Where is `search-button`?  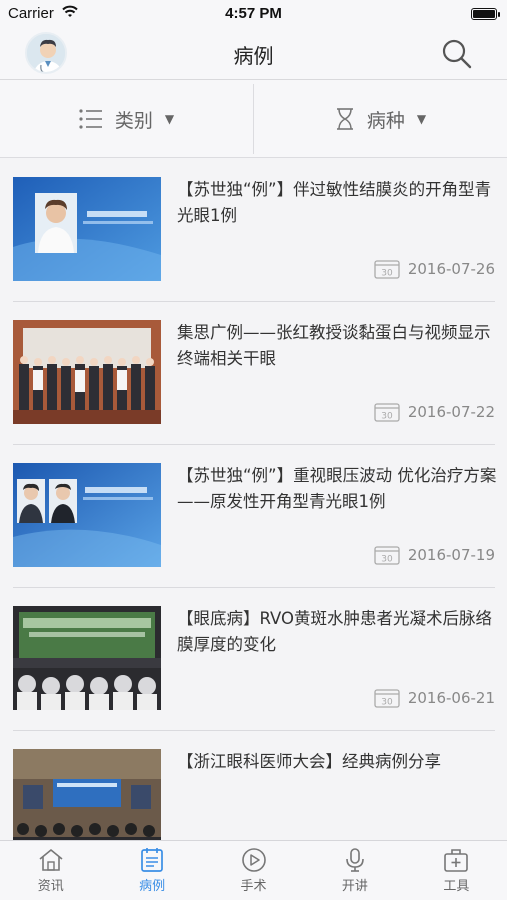 search-button is located at coordinates (457, 54).